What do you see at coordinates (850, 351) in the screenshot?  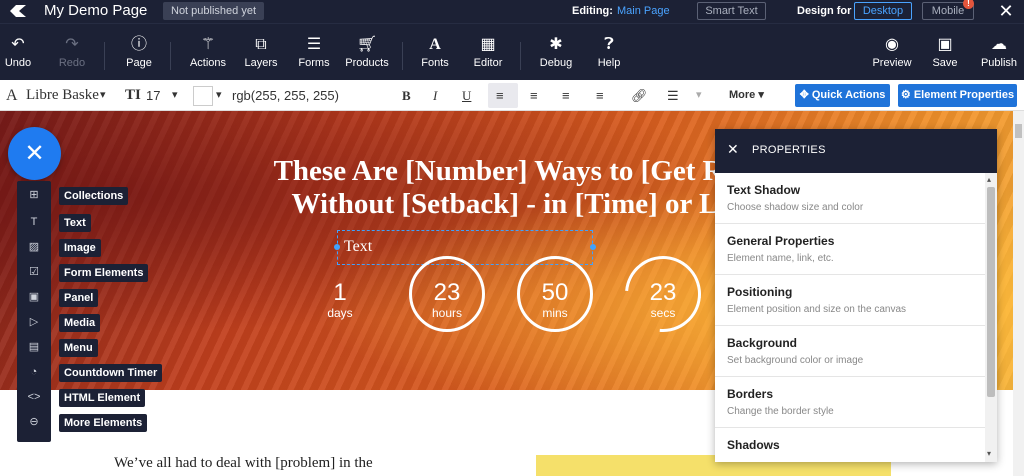 I see `property-background: Background Set background color or image` at bounding box center [850, 351].